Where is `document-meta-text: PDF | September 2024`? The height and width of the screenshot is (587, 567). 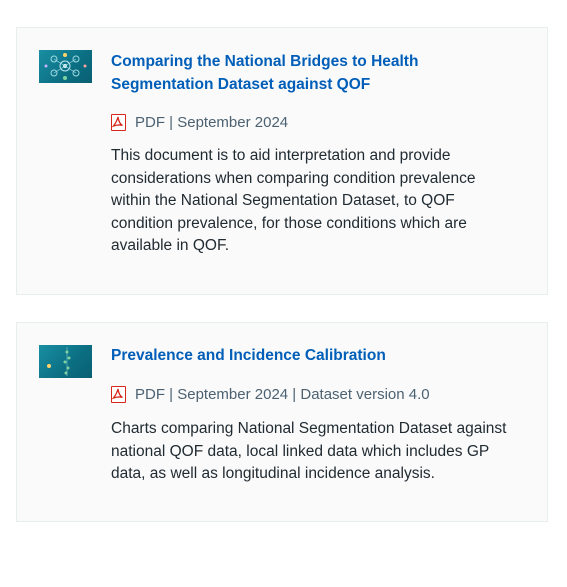
document-meta-text: PDF | September 2024 is located at coordinates (212, 122).